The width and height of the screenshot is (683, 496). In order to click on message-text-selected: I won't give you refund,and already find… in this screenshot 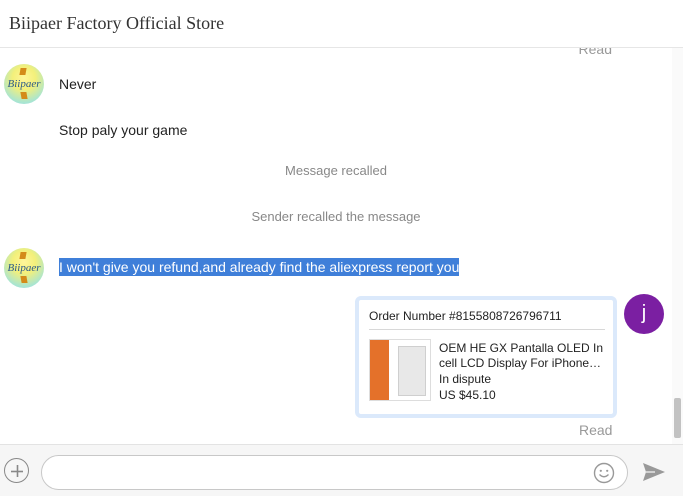, I will do `click(259, 267)`.